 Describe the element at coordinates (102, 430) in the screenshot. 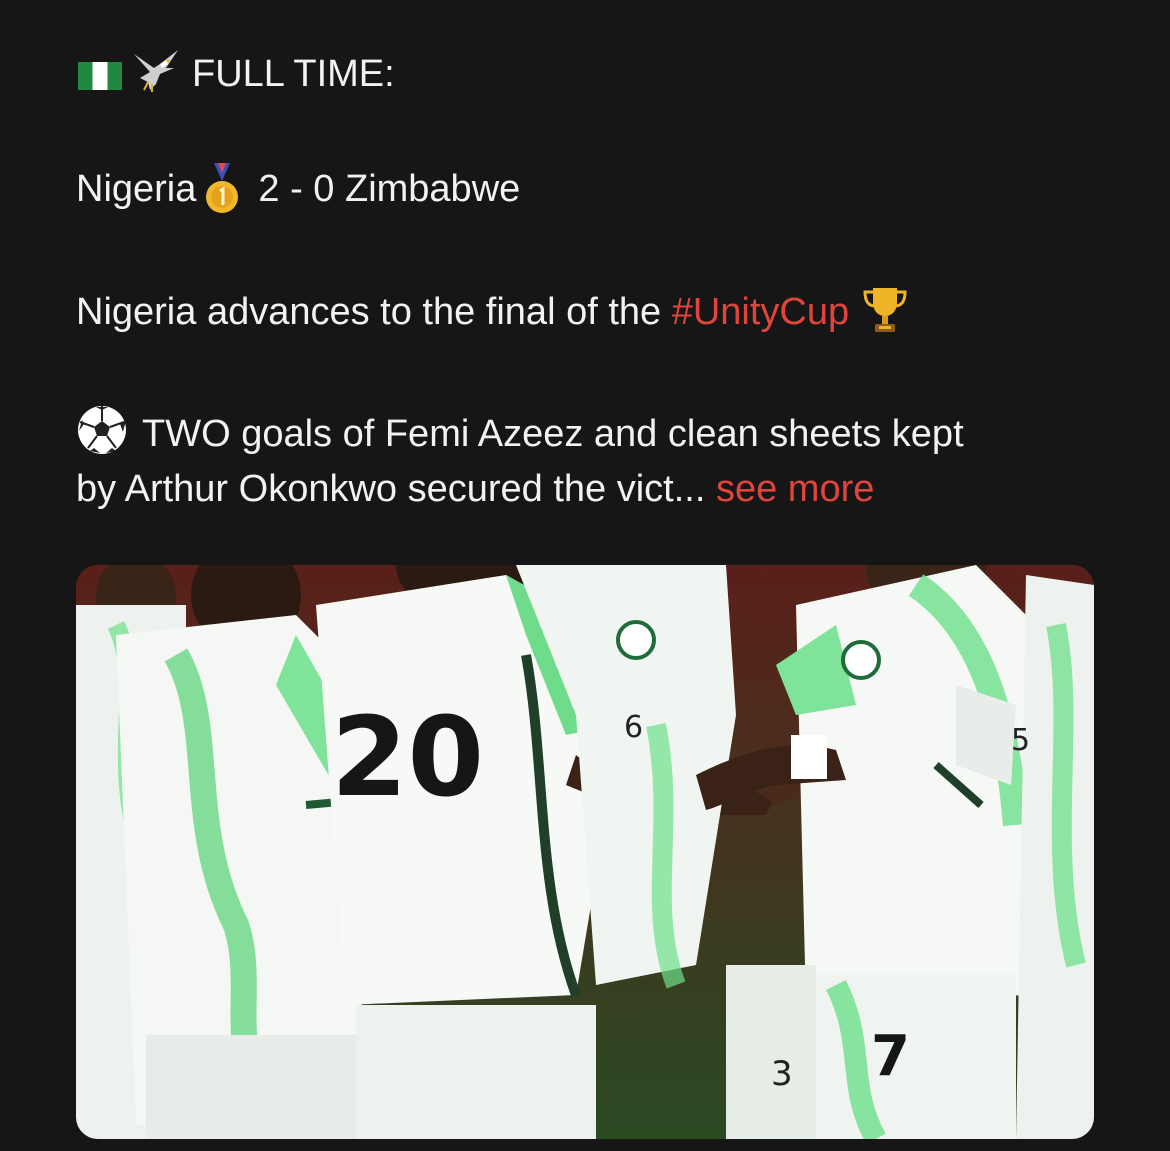

I see `soccer-ball-icon` at that location.